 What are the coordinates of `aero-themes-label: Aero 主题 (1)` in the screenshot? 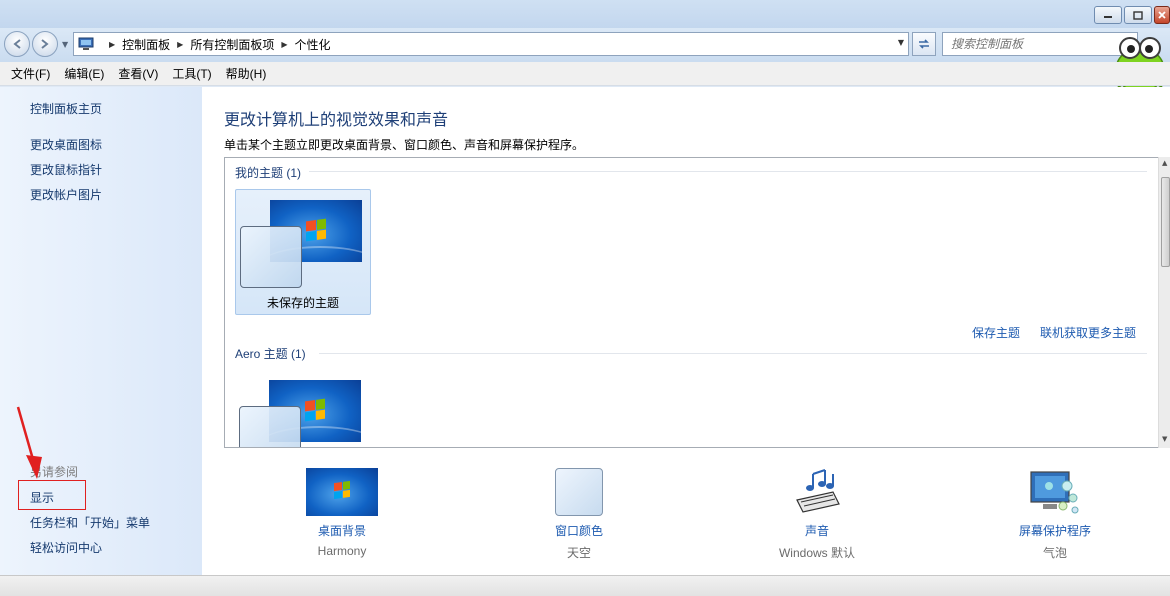 It's located at (270, 354).